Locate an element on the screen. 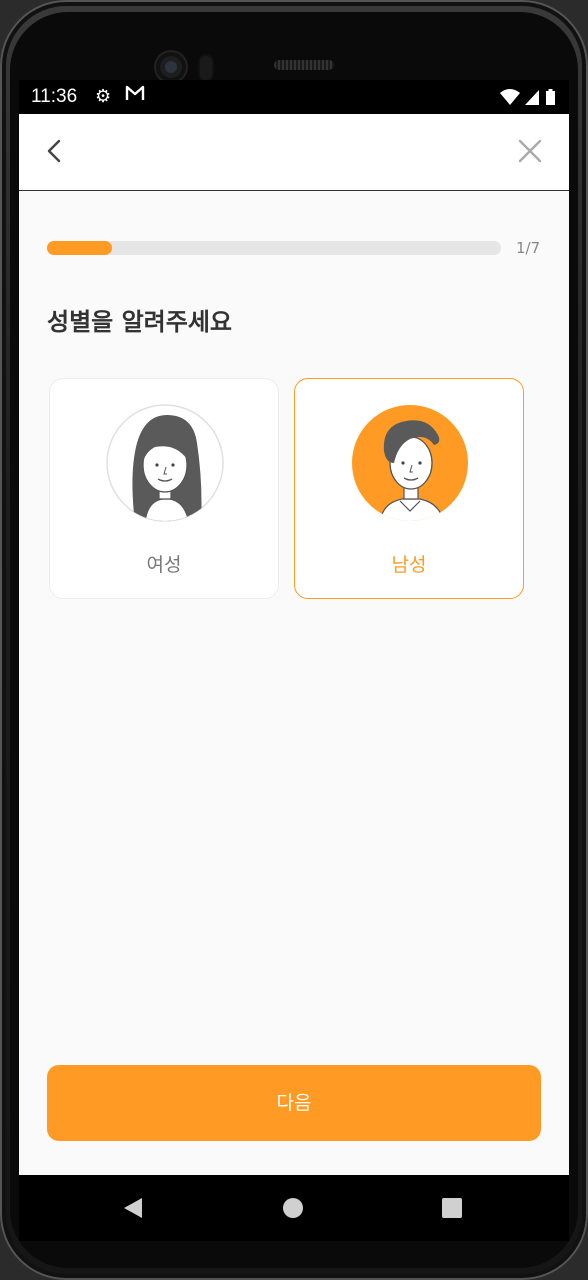 This screenshot has width=588, height=1280. progress-label: 1/7 is located at coordinates (528, 248).